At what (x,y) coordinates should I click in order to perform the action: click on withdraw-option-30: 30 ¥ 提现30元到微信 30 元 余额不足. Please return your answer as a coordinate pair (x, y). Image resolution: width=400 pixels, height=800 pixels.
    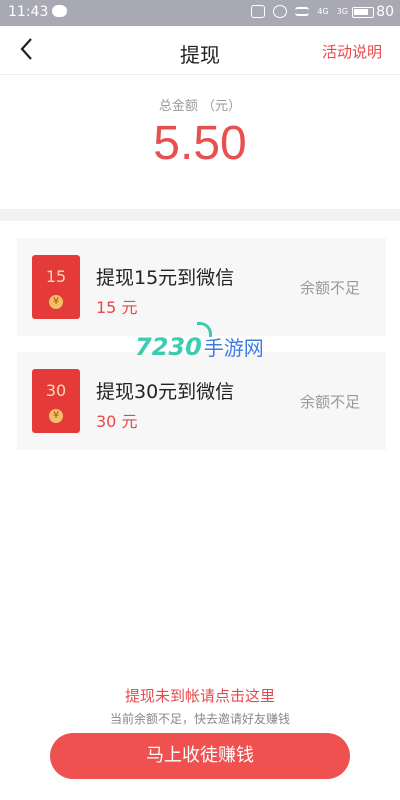
    Looking at the image, I should click on (201, 401).